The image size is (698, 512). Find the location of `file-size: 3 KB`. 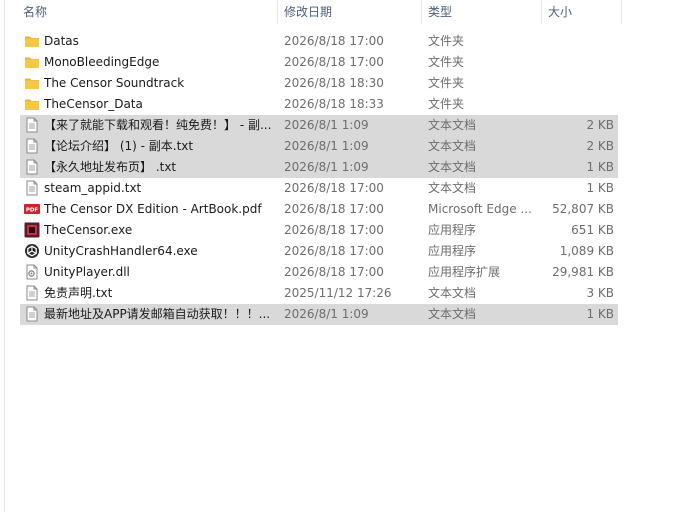

file-size: 3 KB is located at coordinates (600, 293).